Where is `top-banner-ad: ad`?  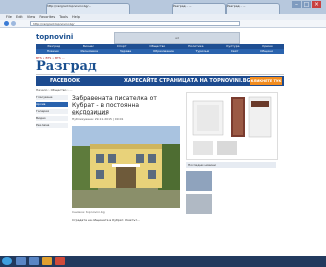 top-banner-ad: ad is located at coordinates (177, 38).